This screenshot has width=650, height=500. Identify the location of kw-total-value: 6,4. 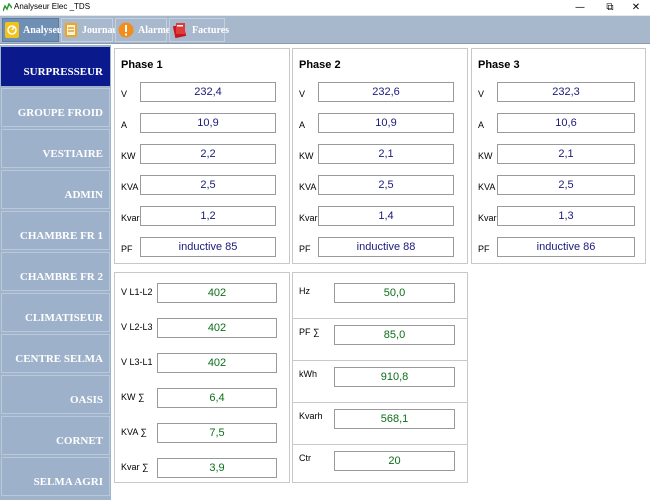
(217, 398).